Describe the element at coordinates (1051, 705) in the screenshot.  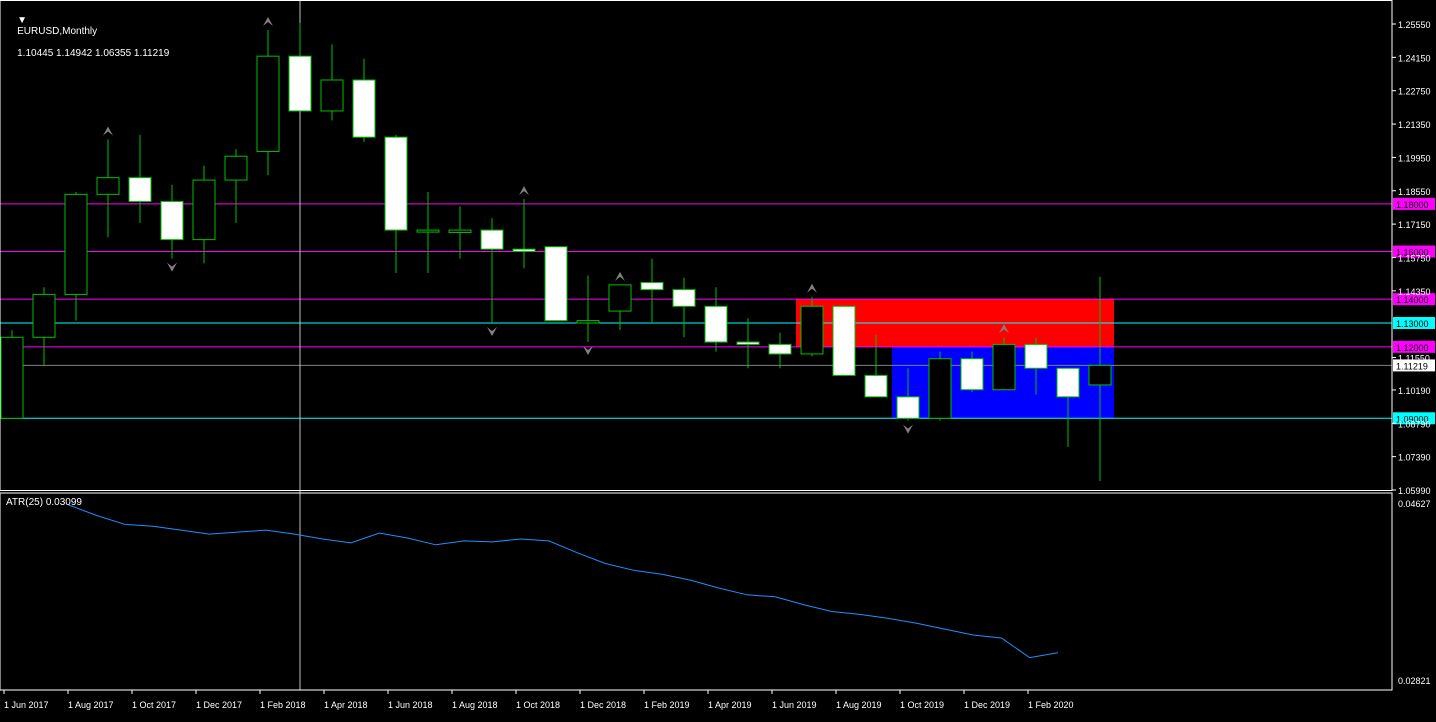
I see `time-axis-label: 1 Feb 2020` at that location.